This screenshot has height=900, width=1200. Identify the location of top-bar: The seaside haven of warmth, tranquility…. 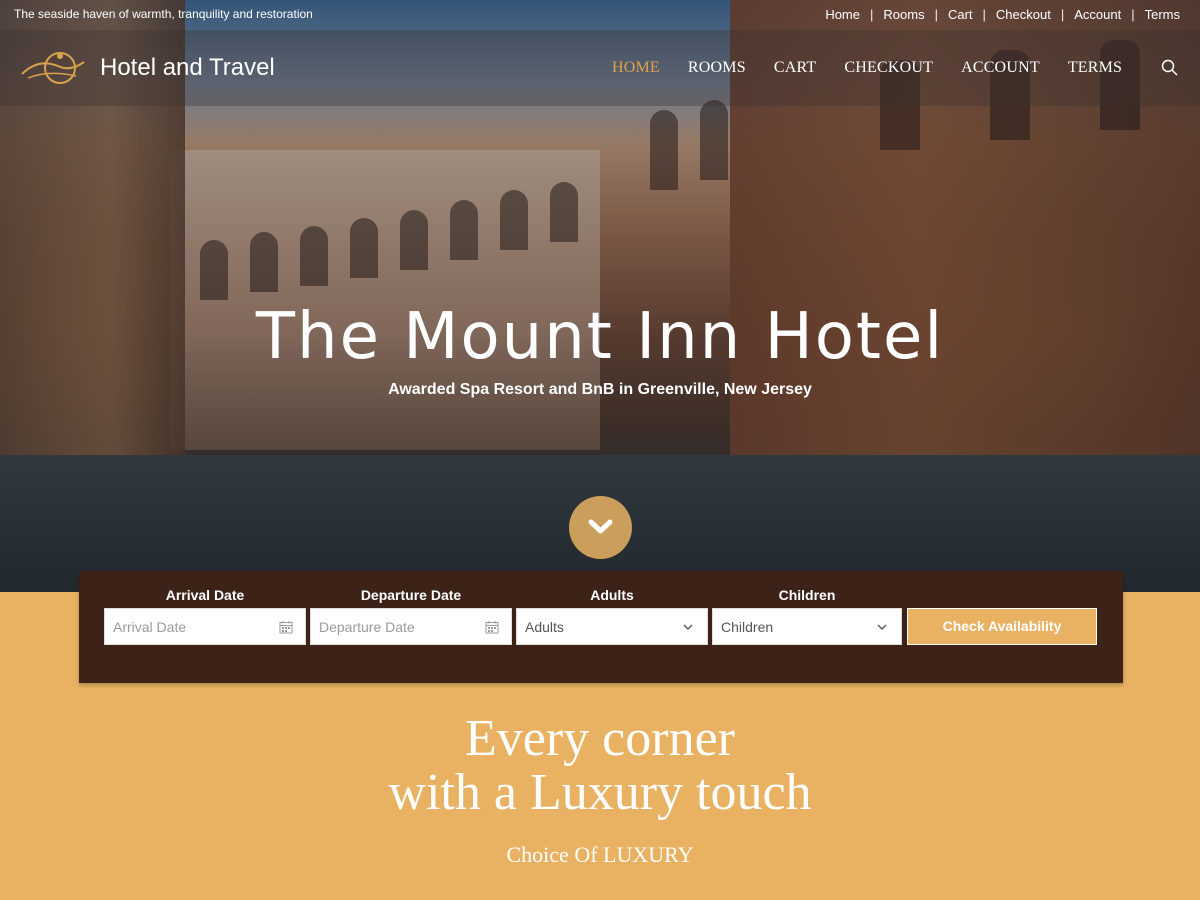
(600, 15).